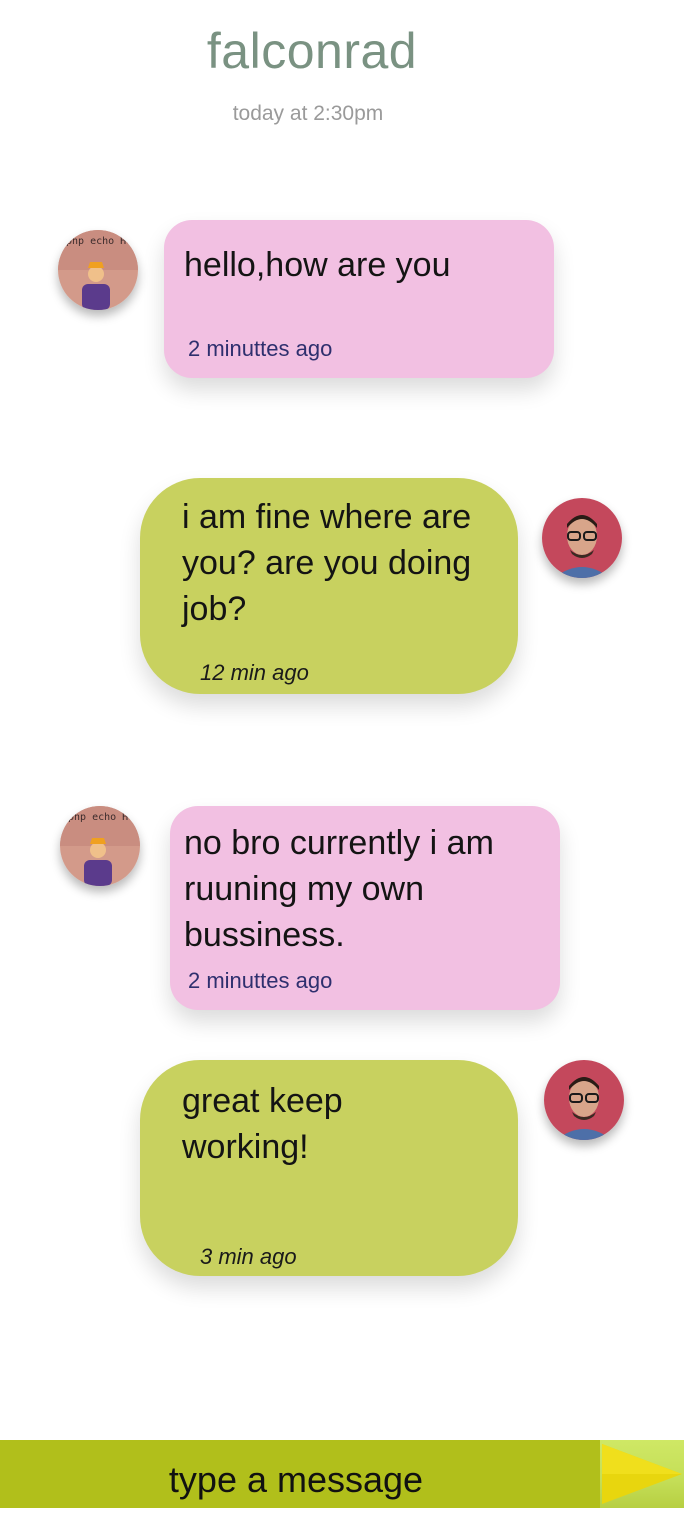 Image resolution: width=684 pixels, height=1520 pixels. Describe the element at coordinates (329, 1168) in the screenshot. I see `message-bubble-outgoing: great keep working! 3 min ago` at that location.